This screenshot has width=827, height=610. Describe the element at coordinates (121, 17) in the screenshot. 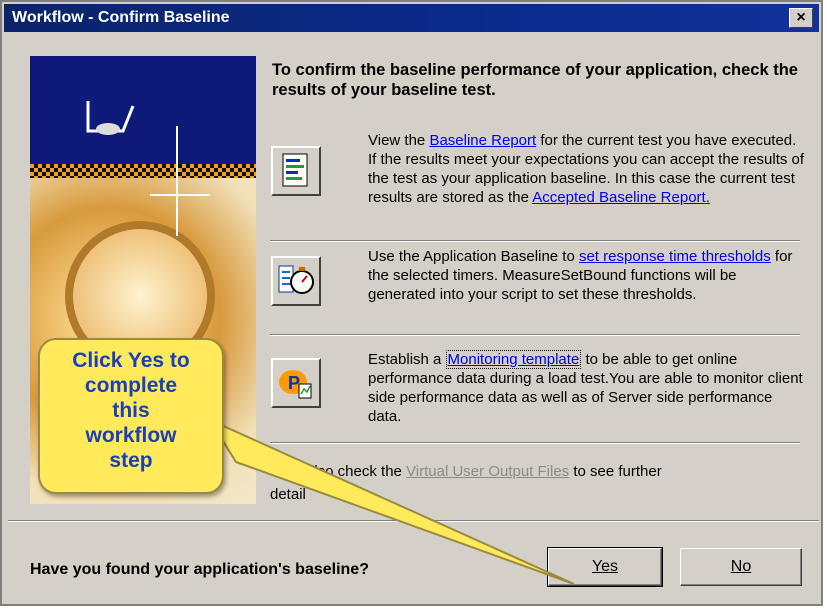

I see `window-title: Workflow - Confirm Baseline` at that location.